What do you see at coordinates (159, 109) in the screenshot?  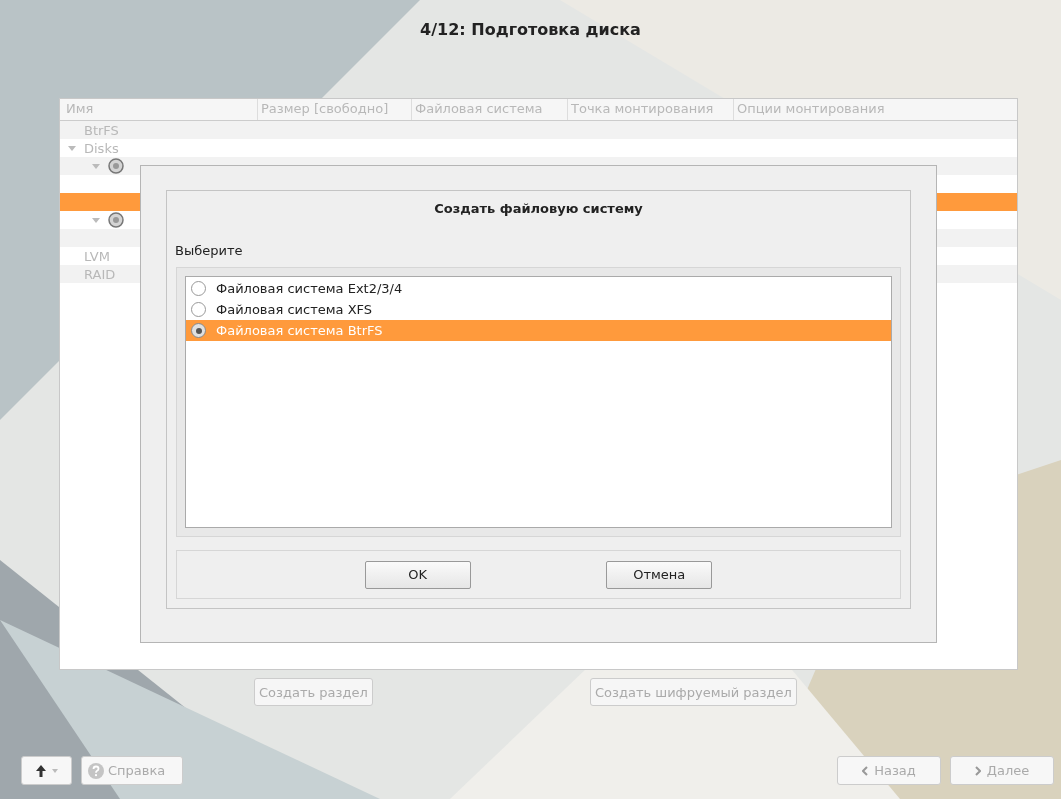 I see `column-header: Имя` at bounding box center [159, 109].